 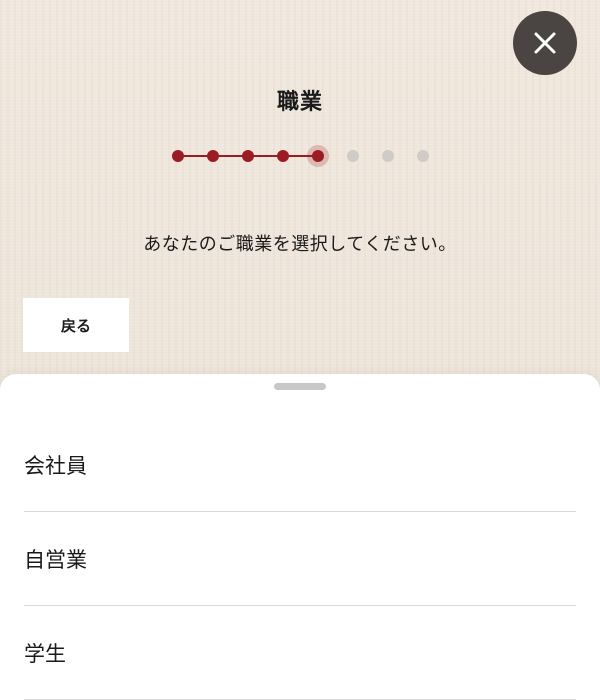 What do you see at coordinates (76, 325) in the screenshot?
I see `back-button: 戻る` at bounding box center [76, 325].